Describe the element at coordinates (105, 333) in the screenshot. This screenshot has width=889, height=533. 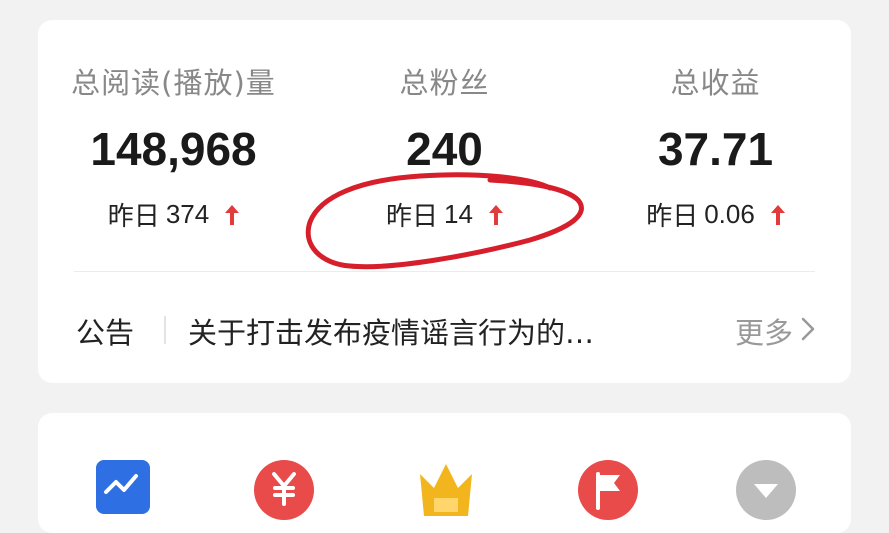
I see `notice-tag: 公告` at that location.